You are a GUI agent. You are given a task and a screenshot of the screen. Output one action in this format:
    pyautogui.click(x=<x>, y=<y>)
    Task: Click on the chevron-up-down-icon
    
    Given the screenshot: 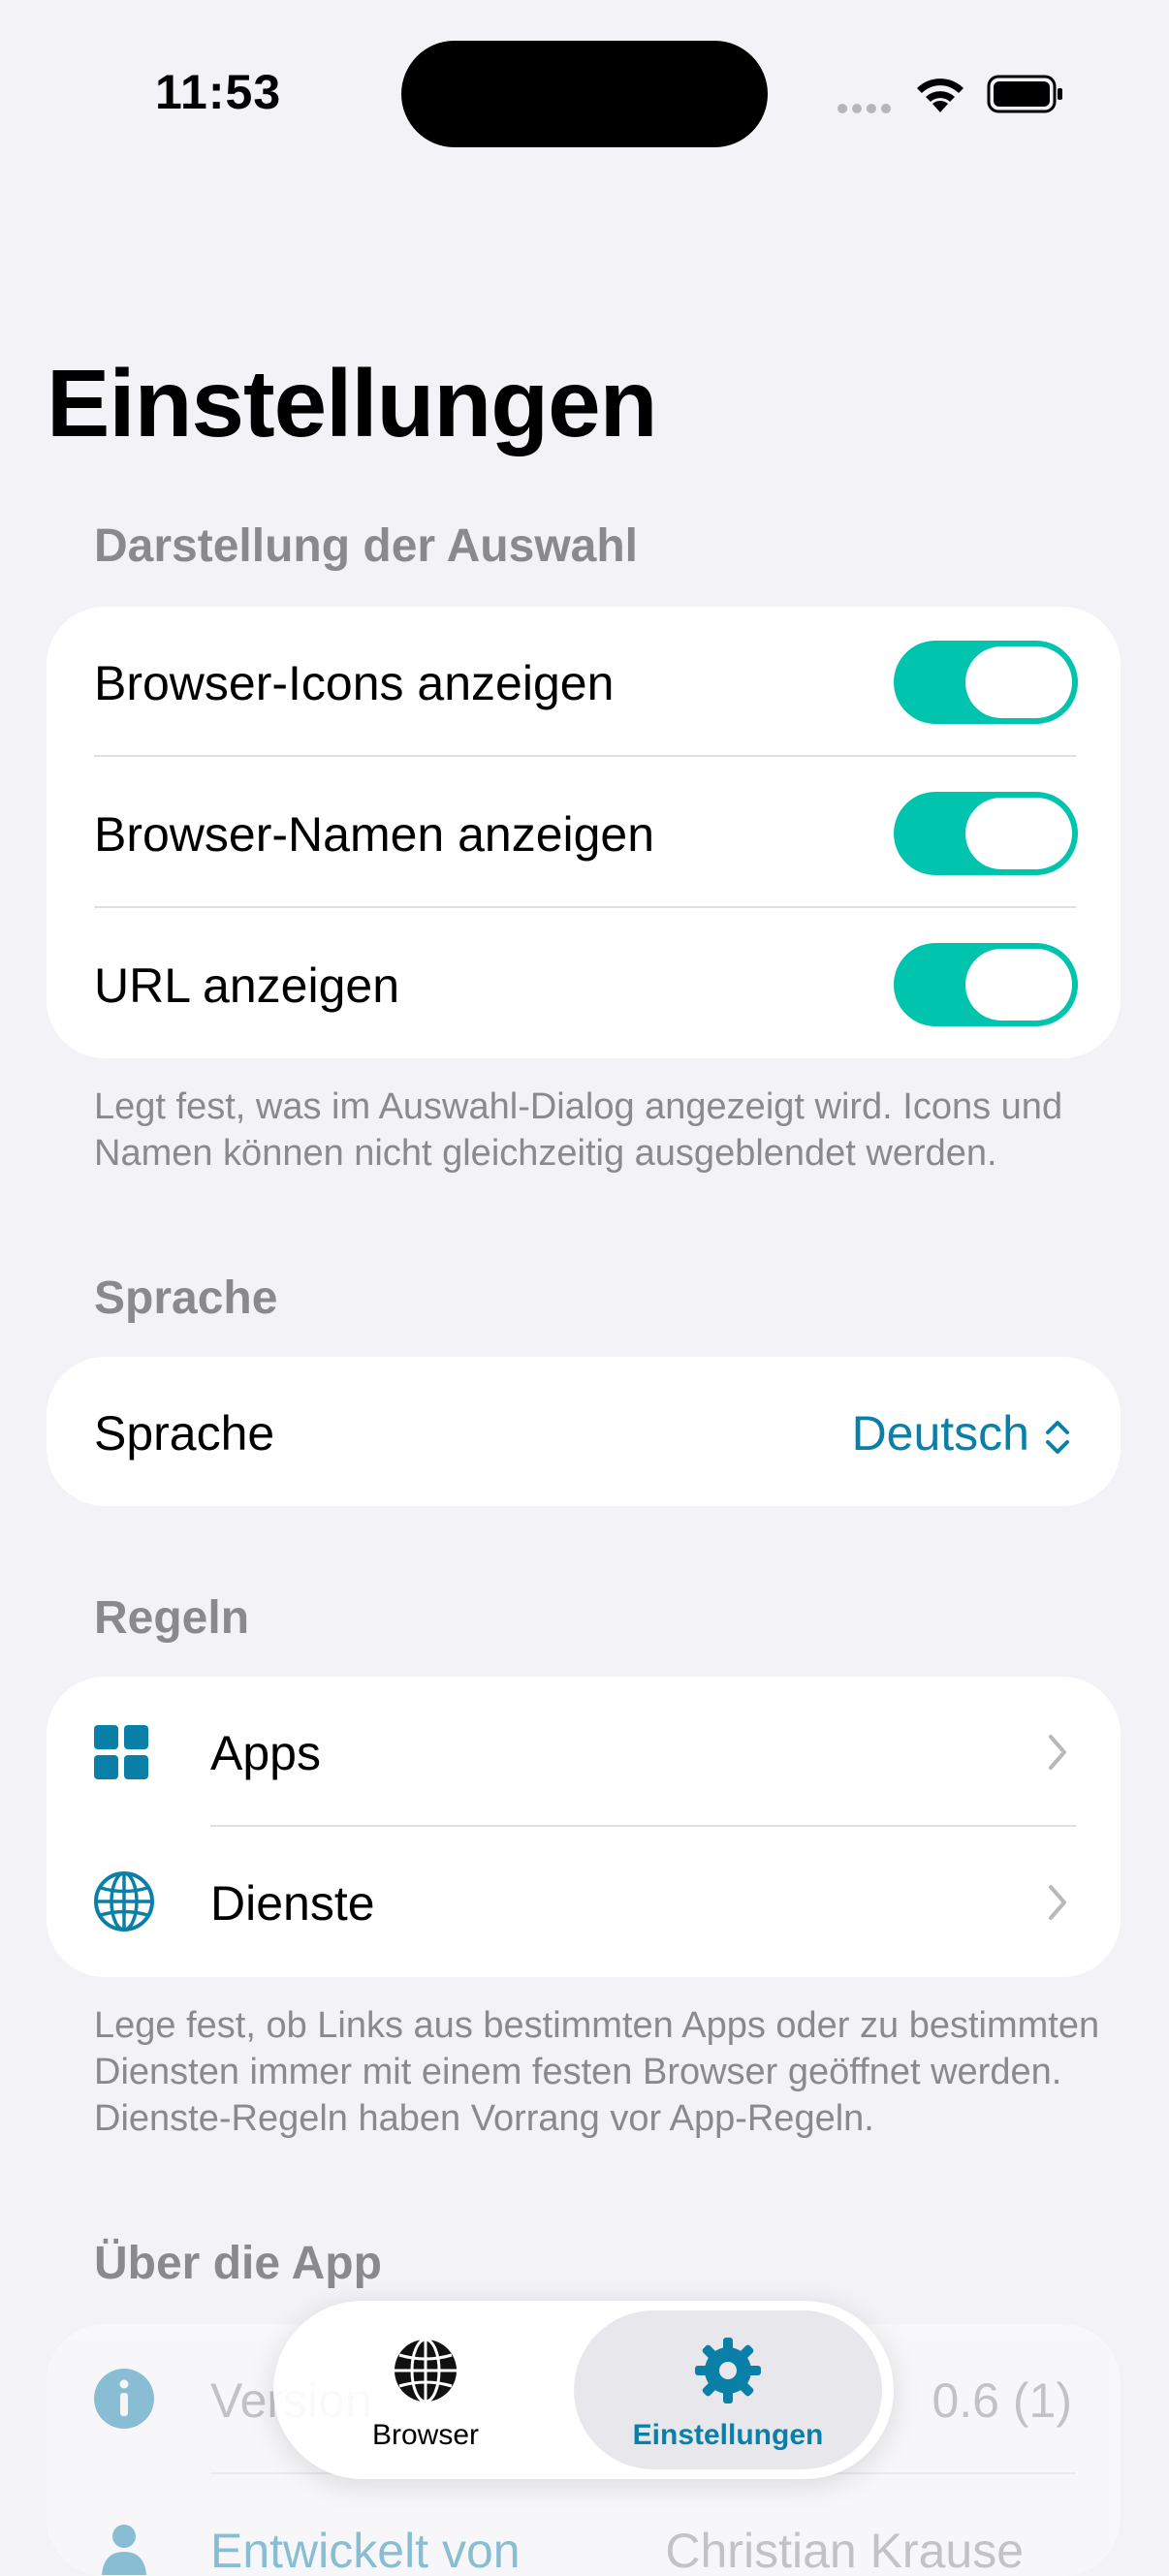 What is the action you would take?
    pyautogui.click(x=1057, y=1437)
    